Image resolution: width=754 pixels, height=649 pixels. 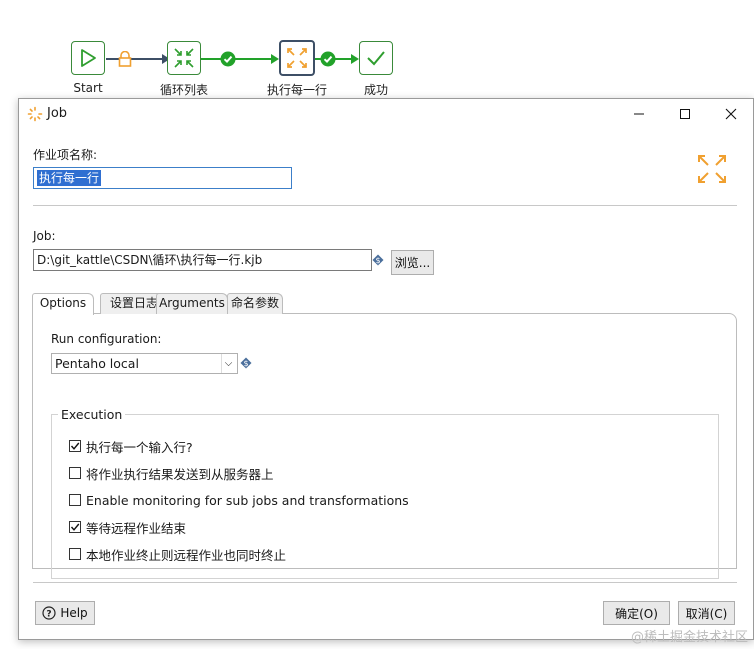 I want to click on window-title: Job, so click(x=57, y=113).